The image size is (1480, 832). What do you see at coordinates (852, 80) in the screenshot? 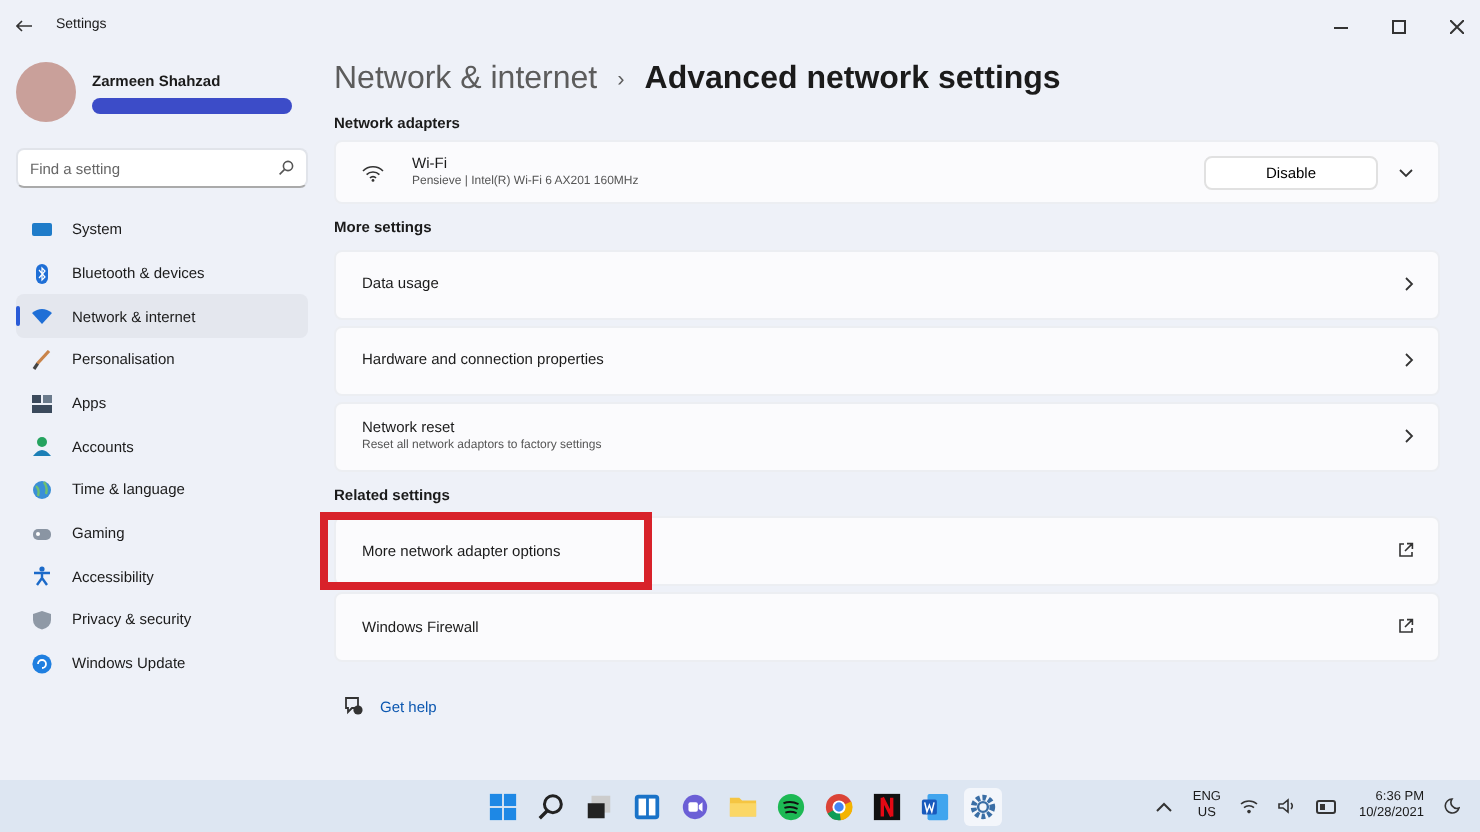
I see `page-title: Advanced network settings` at bounding box center [852, 80].